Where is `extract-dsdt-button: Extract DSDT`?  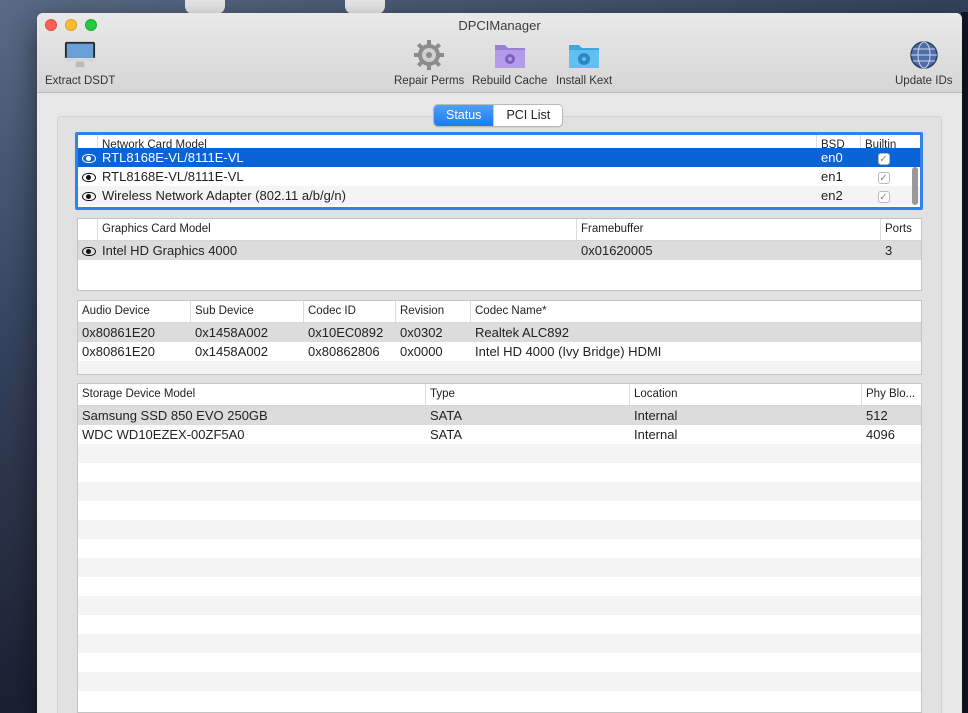 extract-dsdt-button: Extract DSDT is located at coordinates (80, 63).